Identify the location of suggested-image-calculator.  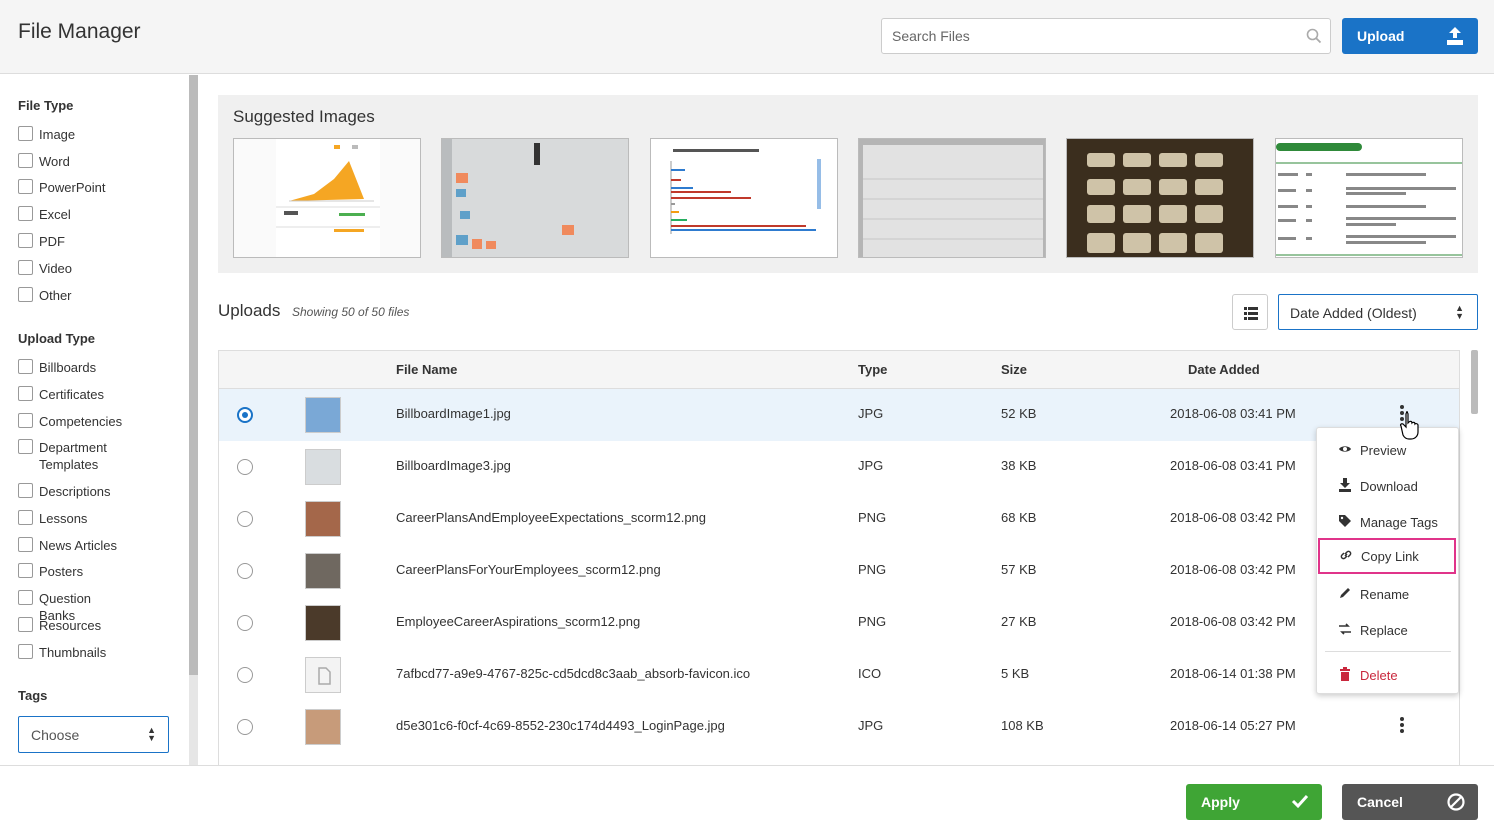
(1160, 198).